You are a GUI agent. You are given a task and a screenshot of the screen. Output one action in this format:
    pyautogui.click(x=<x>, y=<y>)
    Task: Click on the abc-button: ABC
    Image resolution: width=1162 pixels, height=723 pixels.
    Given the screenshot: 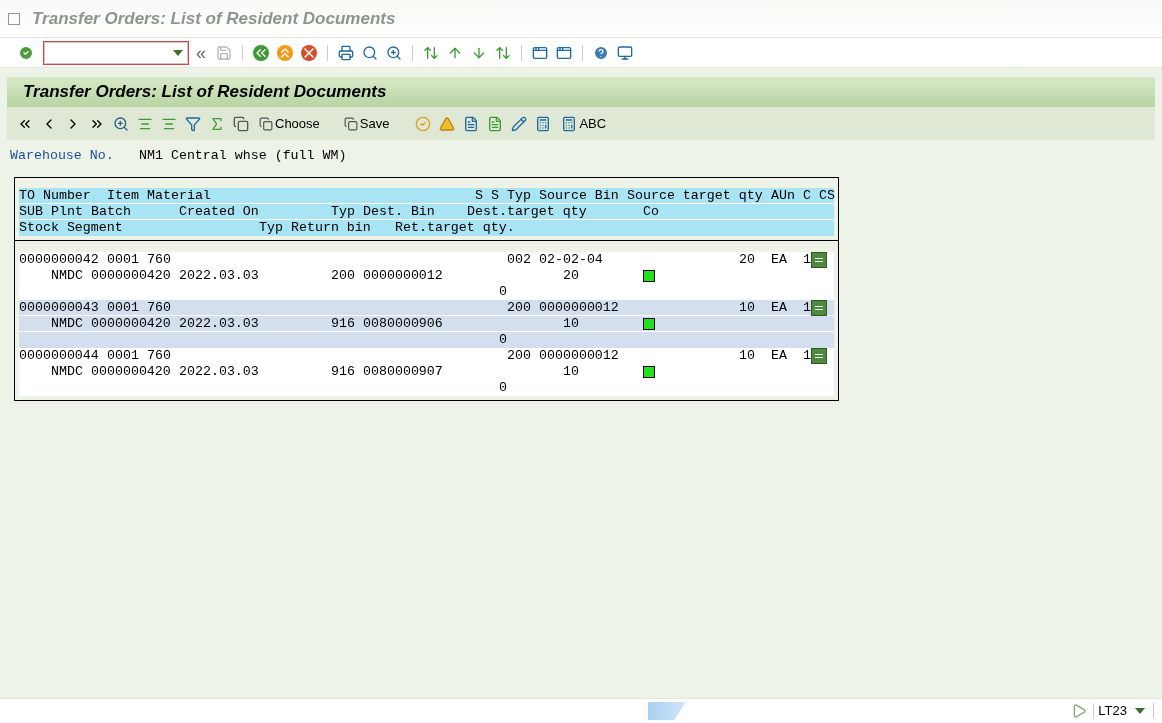 What is the action you would take?
    pyautogui.click(x=584, y=123)
    